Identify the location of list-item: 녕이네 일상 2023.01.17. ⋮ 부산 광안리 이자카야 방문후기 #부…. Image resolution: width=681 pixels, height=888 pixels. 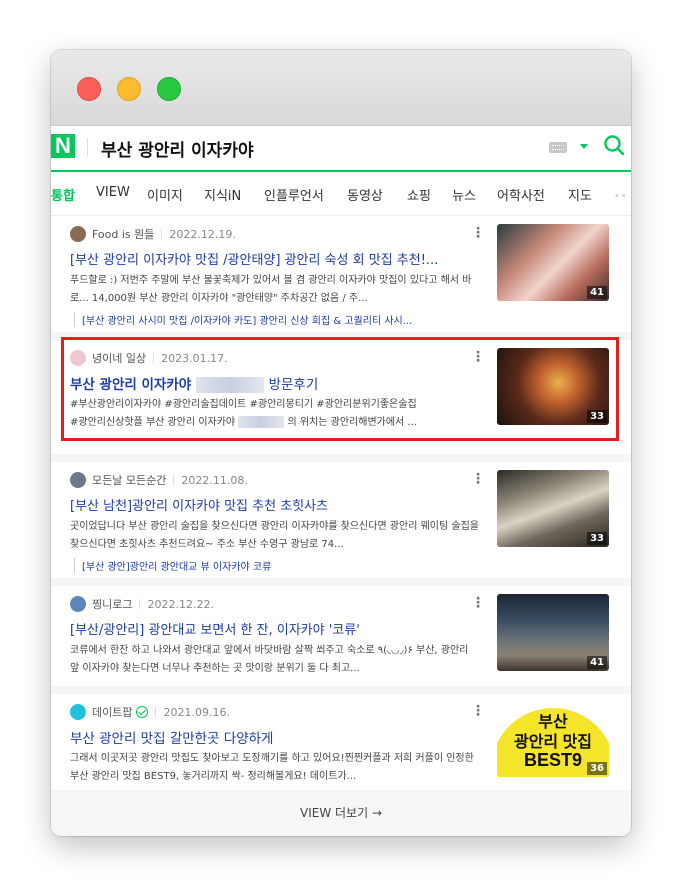
(341, 397).